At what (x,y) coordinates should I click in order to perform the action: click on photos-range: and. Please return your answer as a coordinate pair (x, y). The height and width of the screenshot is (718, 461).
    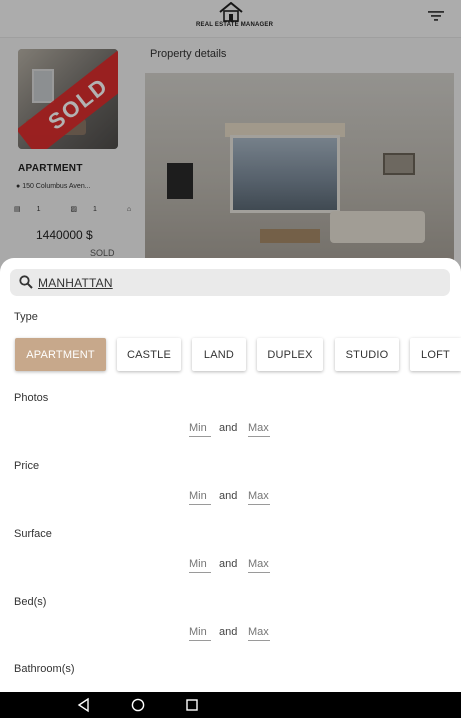
    Looking at the image, I should click on (230, 431).